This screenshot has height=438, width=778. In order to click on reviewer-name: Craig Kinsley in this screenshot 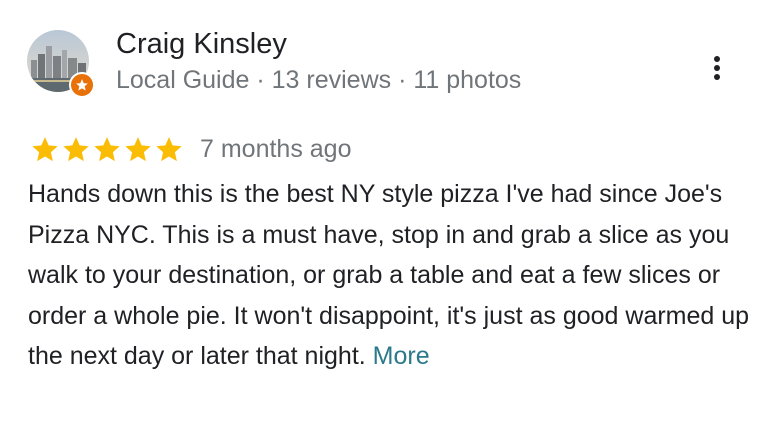, I will do `click(201, 44)`.